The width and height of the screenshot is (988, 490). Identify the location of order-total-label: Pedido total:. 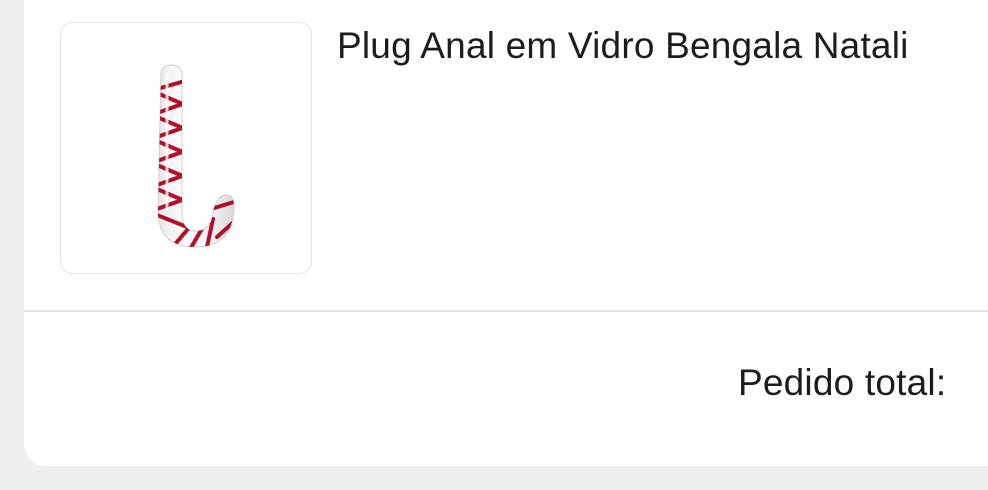
(842, 382).